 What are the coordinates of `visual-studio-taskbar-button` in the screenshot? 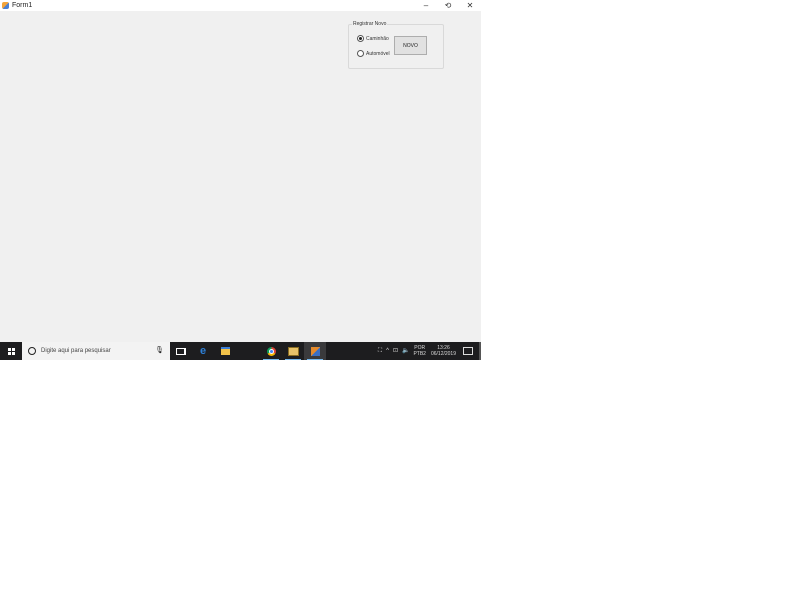 It's located at (315, 351).